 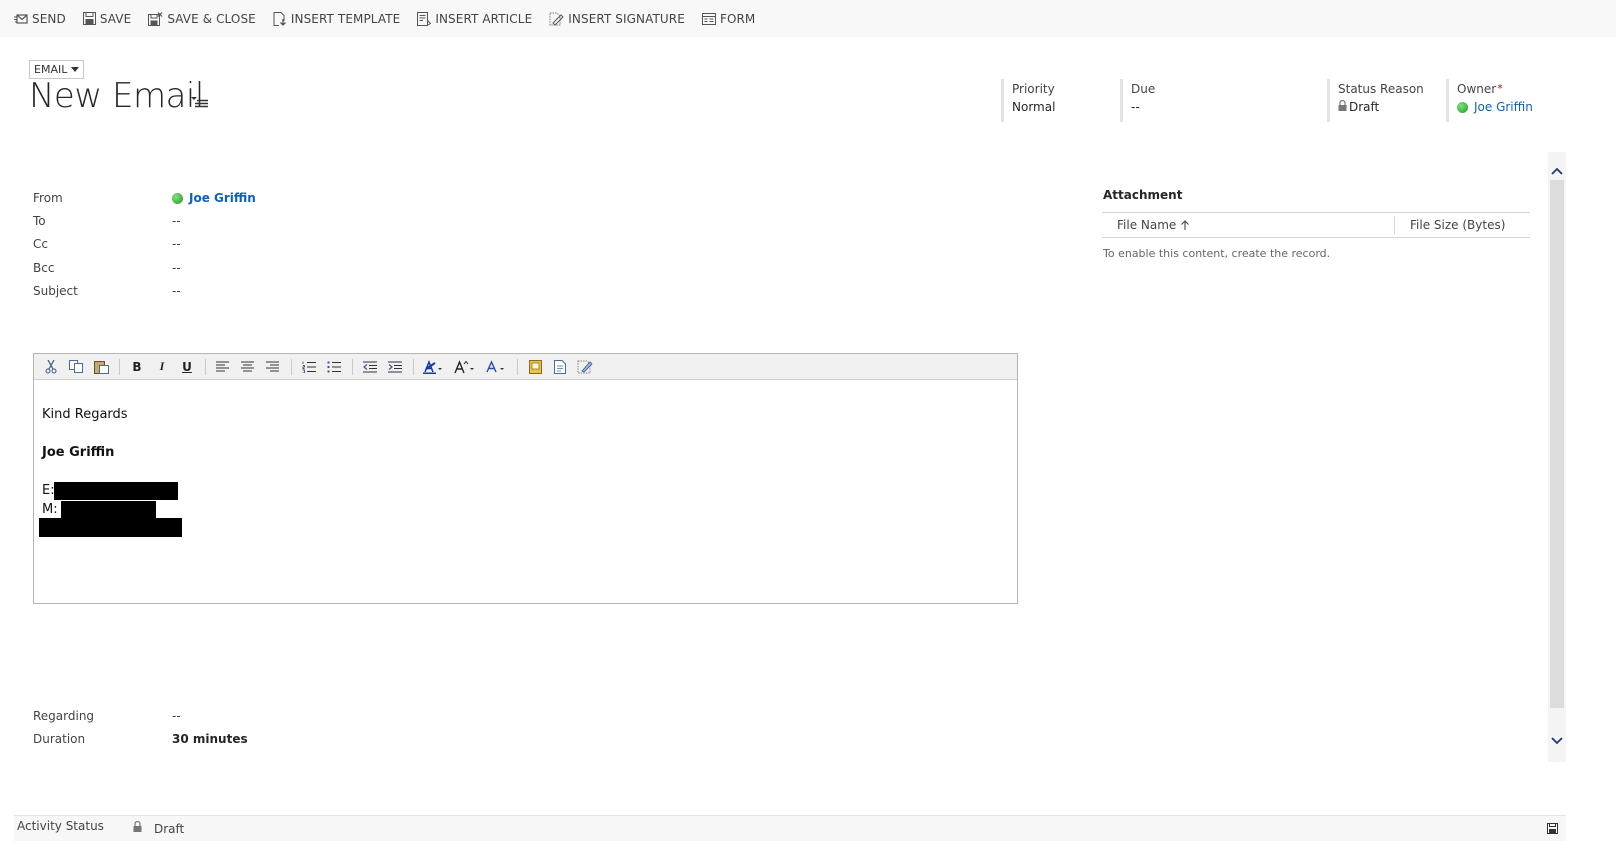 I want to click on numbered-list-button, so click(x=309, y=367).